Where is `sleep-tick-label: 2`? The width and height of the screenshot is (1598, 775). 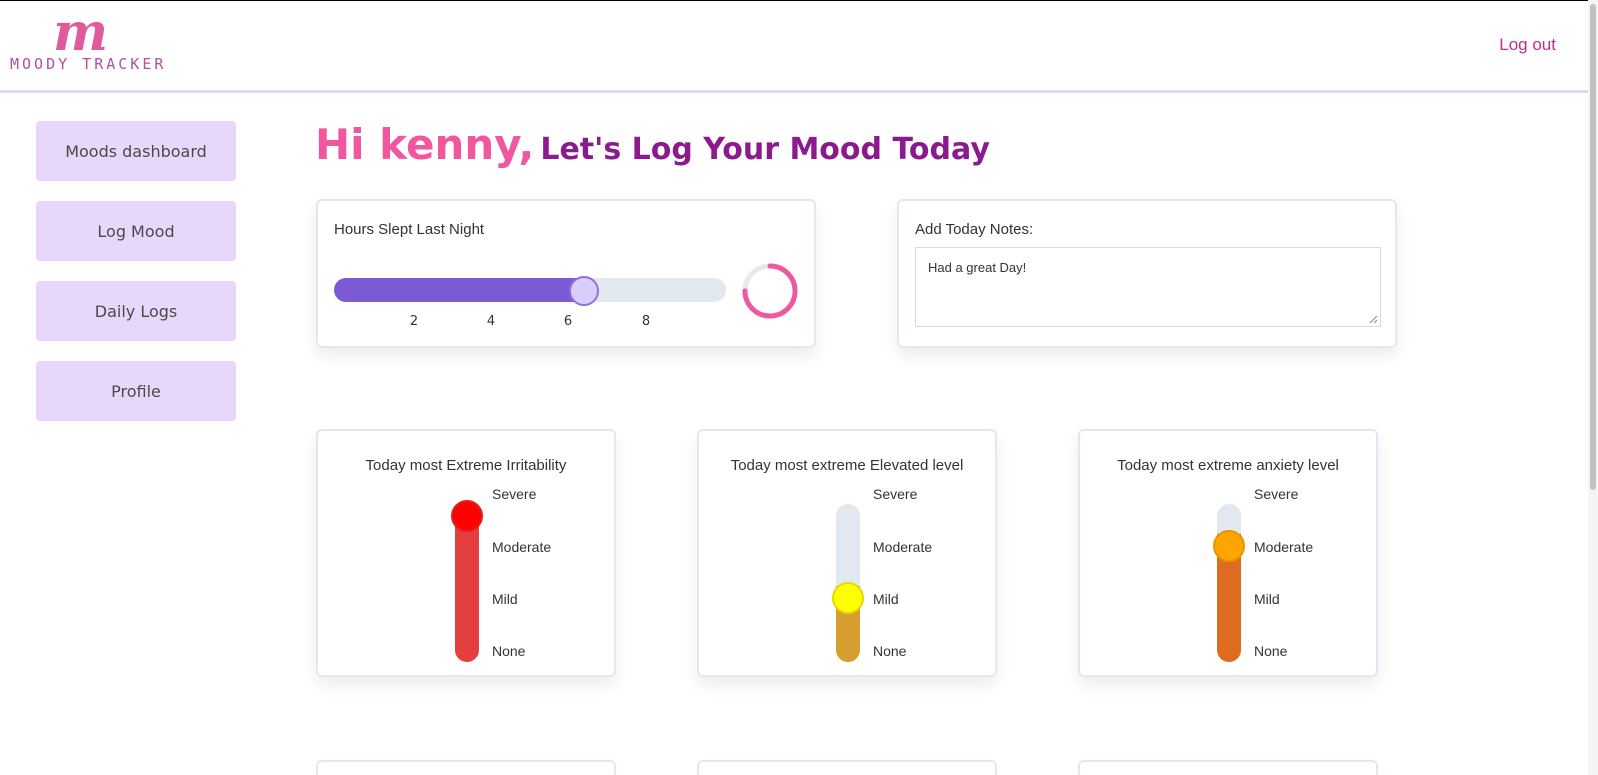 sleep-tick-label: 2 is located at coordinates (414, 321).